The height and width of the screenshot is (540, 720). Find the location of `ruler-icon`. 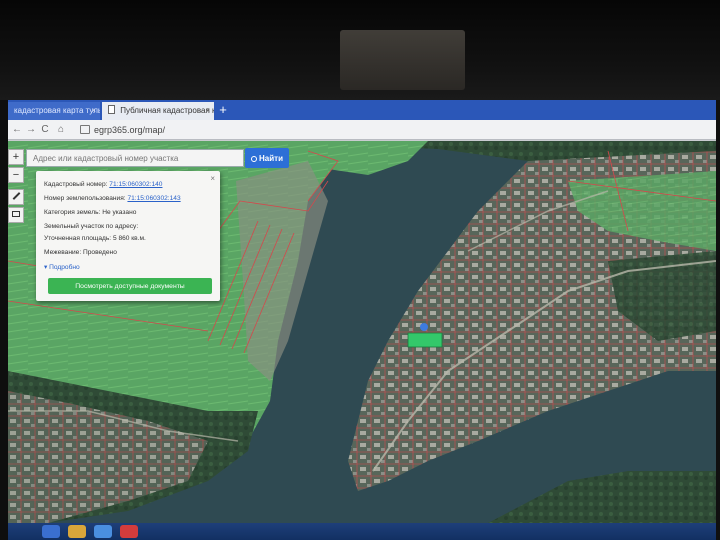

ruler-icon is located at coordinates (16, 196).